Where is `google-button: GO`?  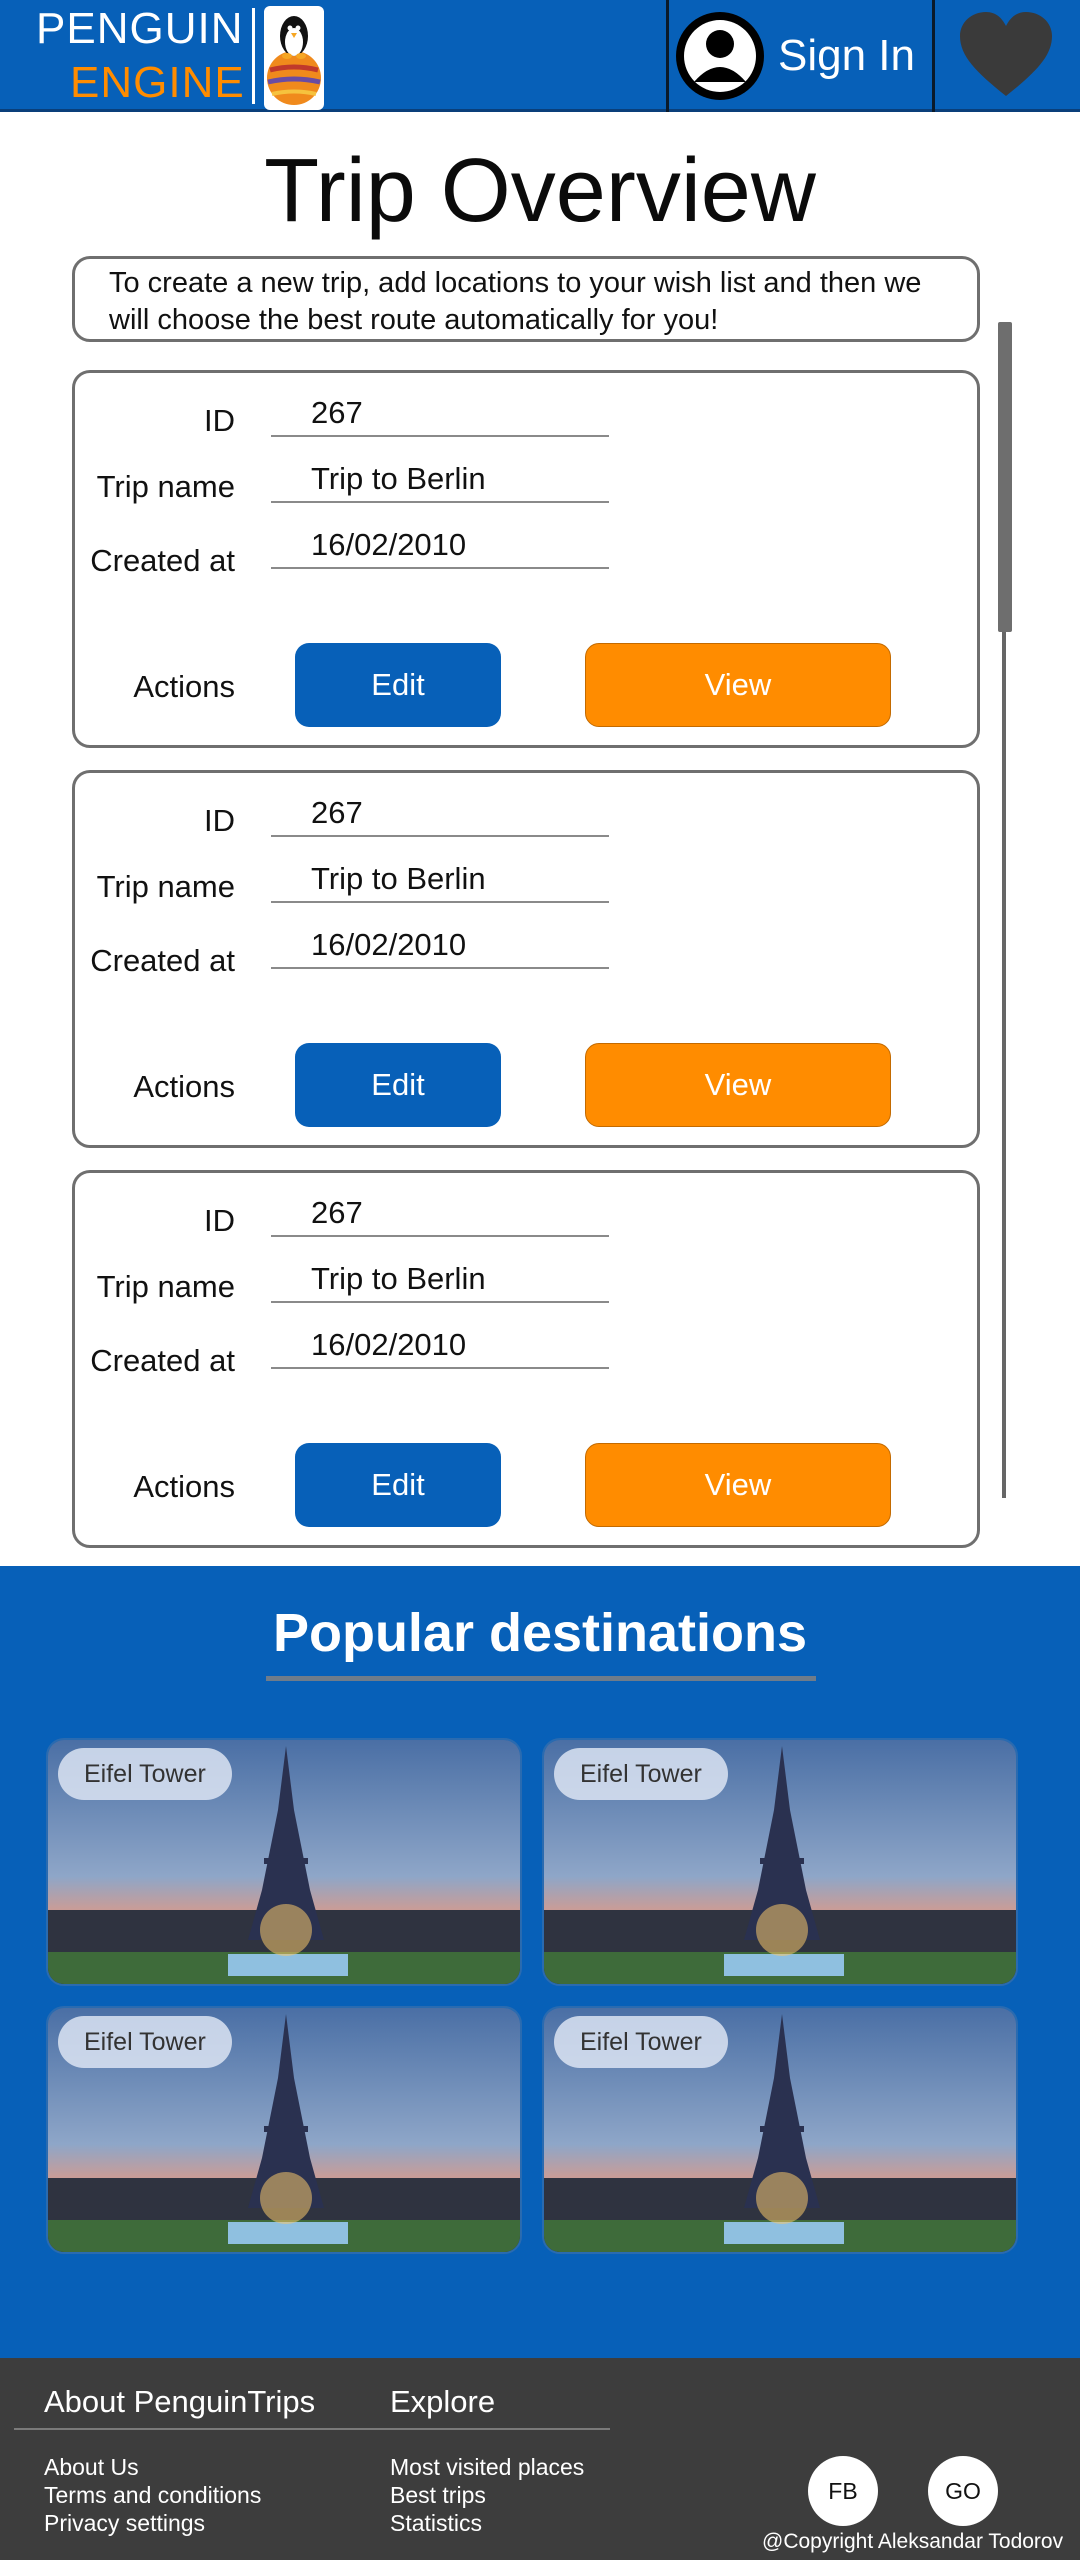
google-button: GO is located at coordinates (963, 2491).